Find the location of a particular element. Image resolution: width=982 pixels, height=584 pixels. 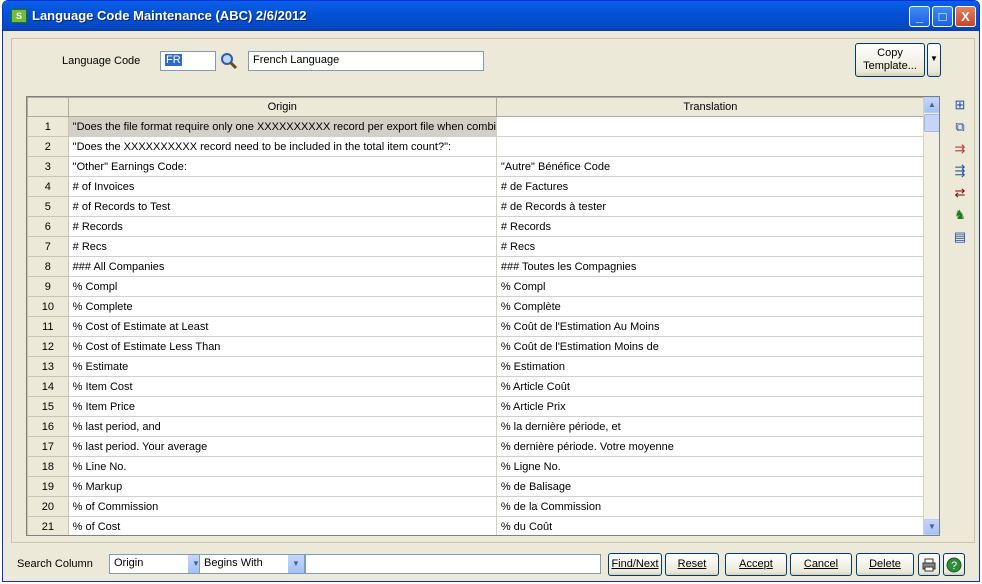

table-row: 9% Compl% Compl is located at coordinates (476, 286).